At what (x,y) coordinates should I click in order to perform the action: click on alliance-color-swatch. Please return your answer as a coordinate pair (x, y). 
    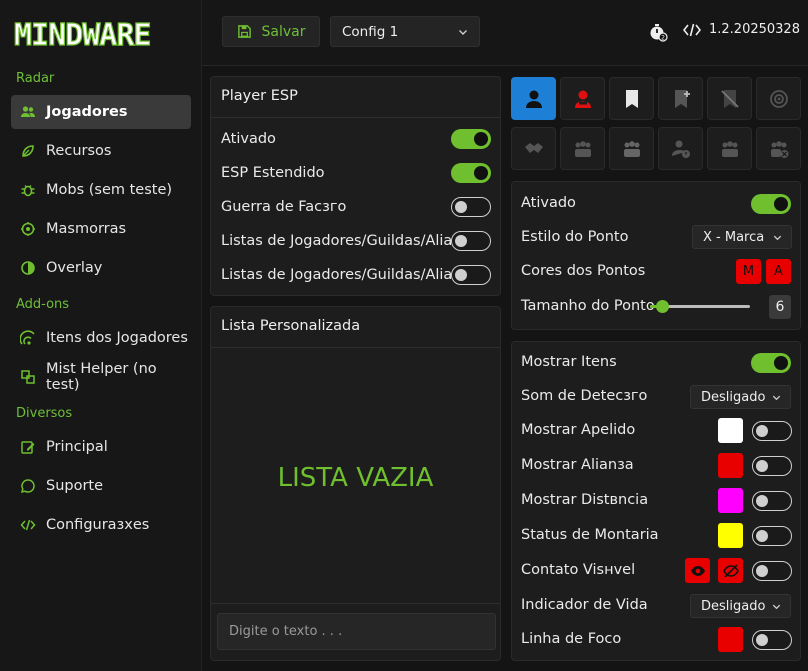
    Looking at the image, I should click on (730, 465).